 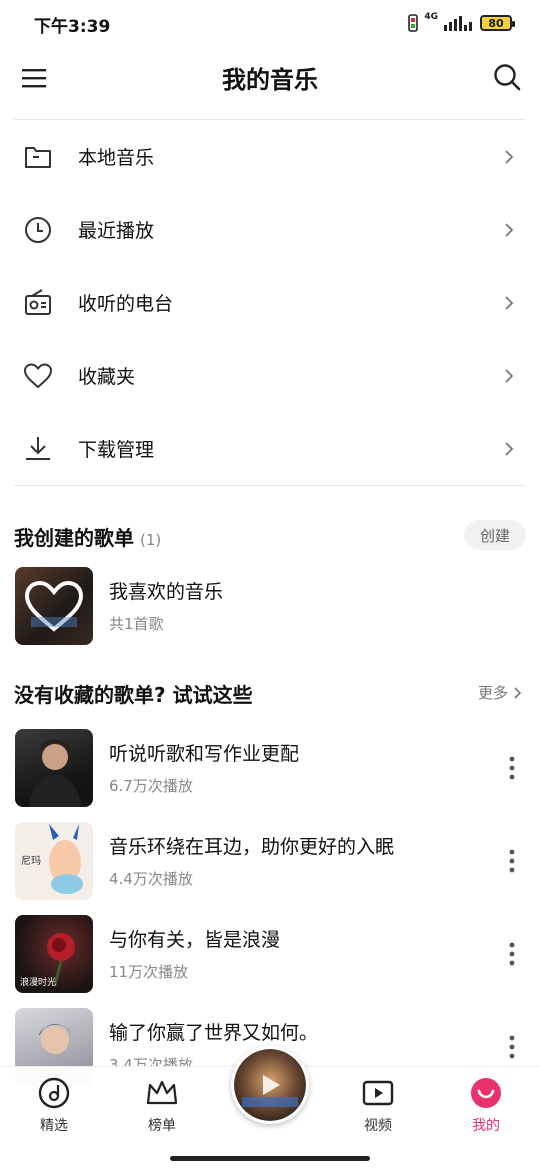 What do you see at coordinates (38, 301) in the screenshot?
I see `radio-icon` at bounding box center [38, 301].